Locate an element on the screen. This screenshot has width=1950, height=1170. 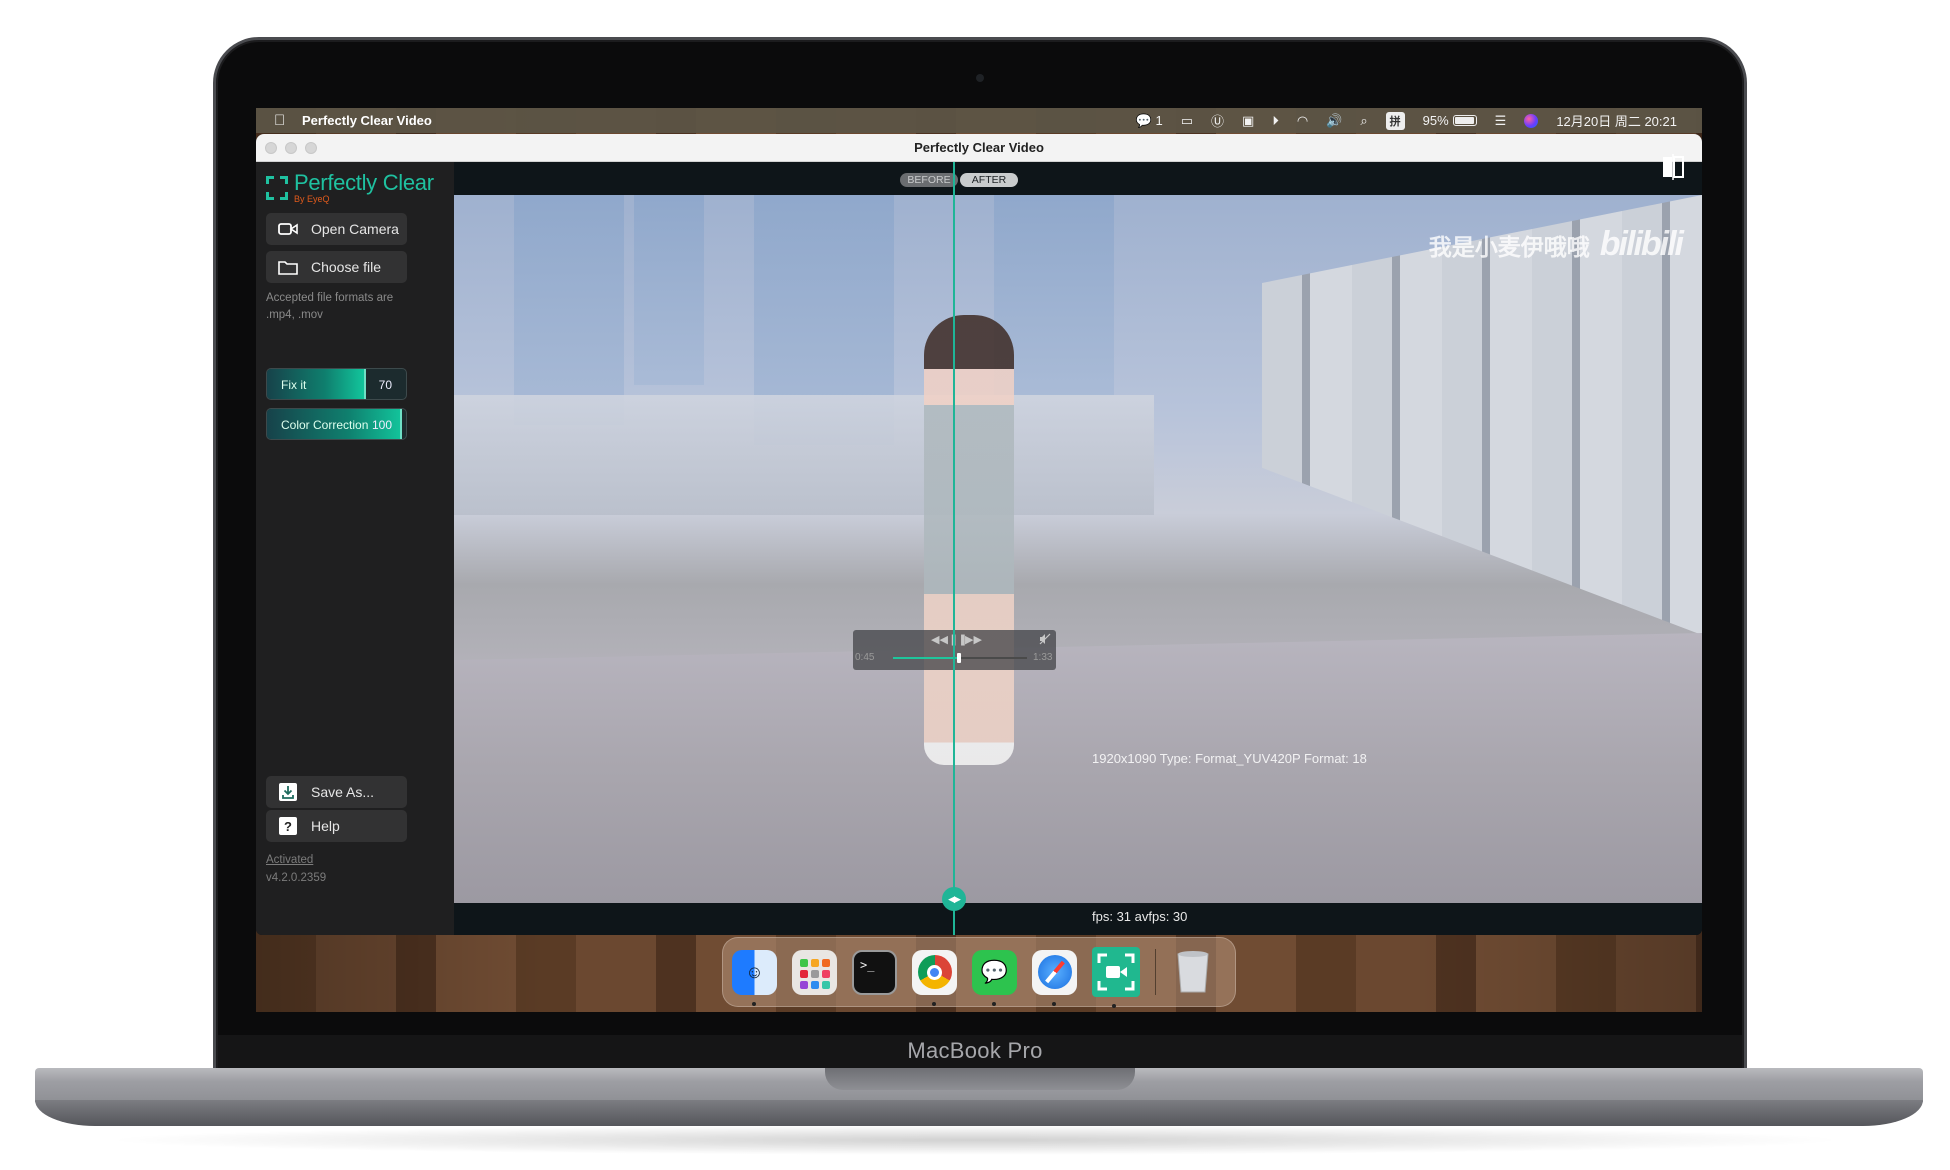
color-correction-label: Color Correction is located at coordinates (325, 425).